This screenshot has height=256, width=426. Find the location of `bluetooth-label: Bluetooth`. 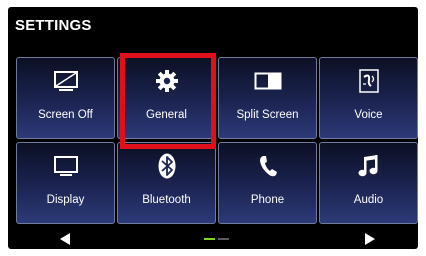

bluetooth-label: Bluetooth is located at coordinates (166, 200).